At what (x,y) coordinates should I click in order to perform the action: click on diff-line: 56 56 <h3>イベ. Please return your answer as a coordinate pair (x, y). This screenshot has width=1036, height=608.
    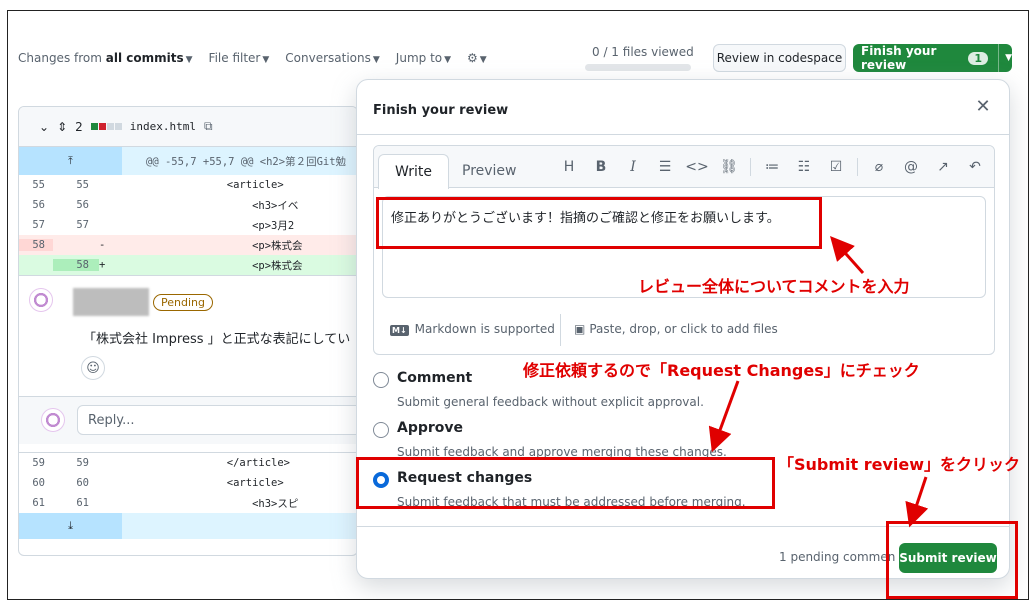
    Looking at the image, I should click on (188, 205).